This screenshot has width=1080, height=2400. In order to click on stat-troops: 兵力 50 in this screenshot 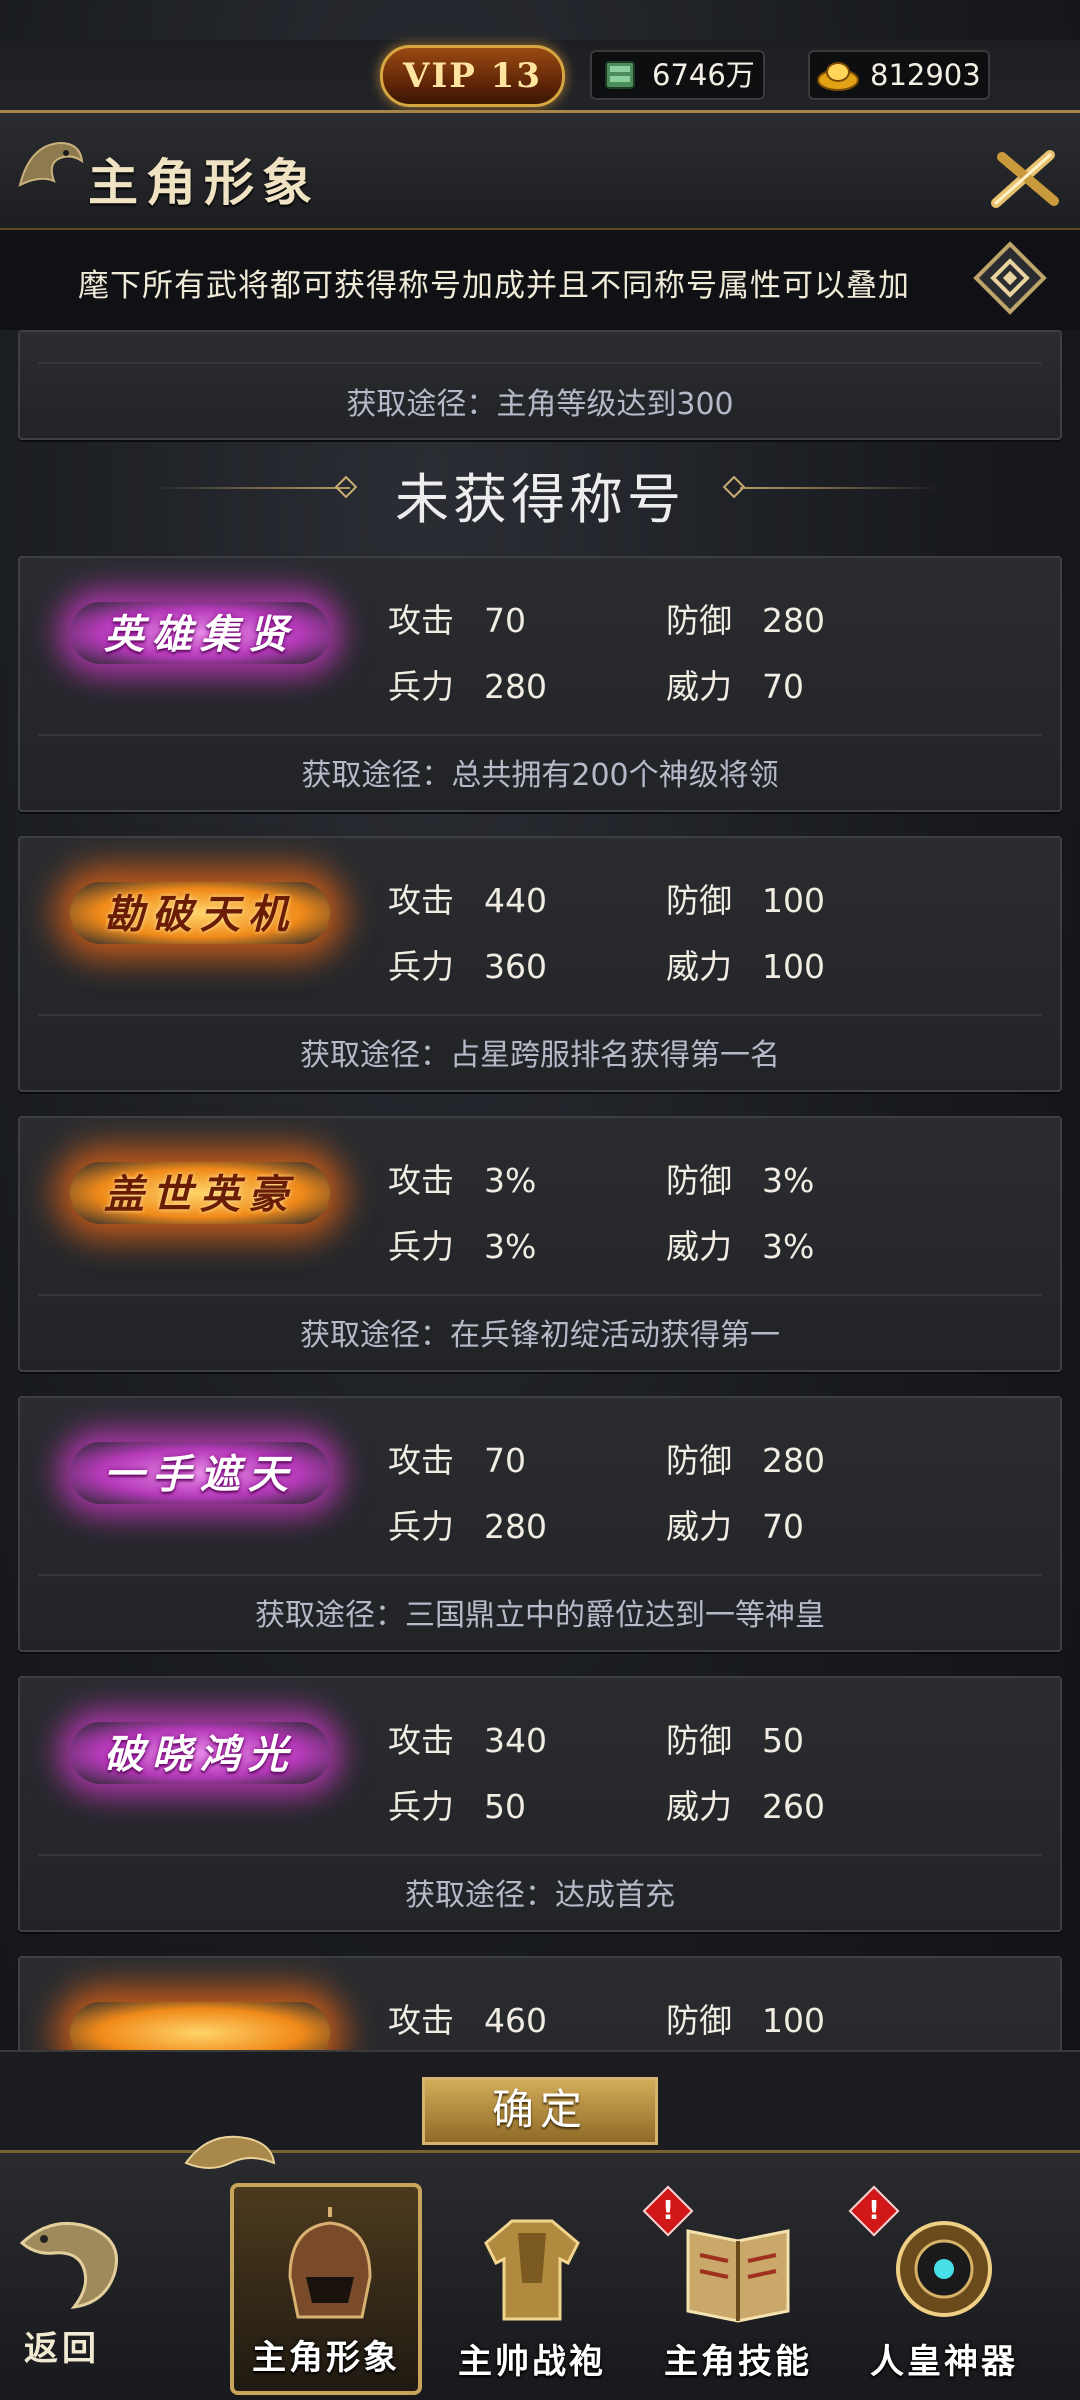, I will do `click(457, 1804)`.